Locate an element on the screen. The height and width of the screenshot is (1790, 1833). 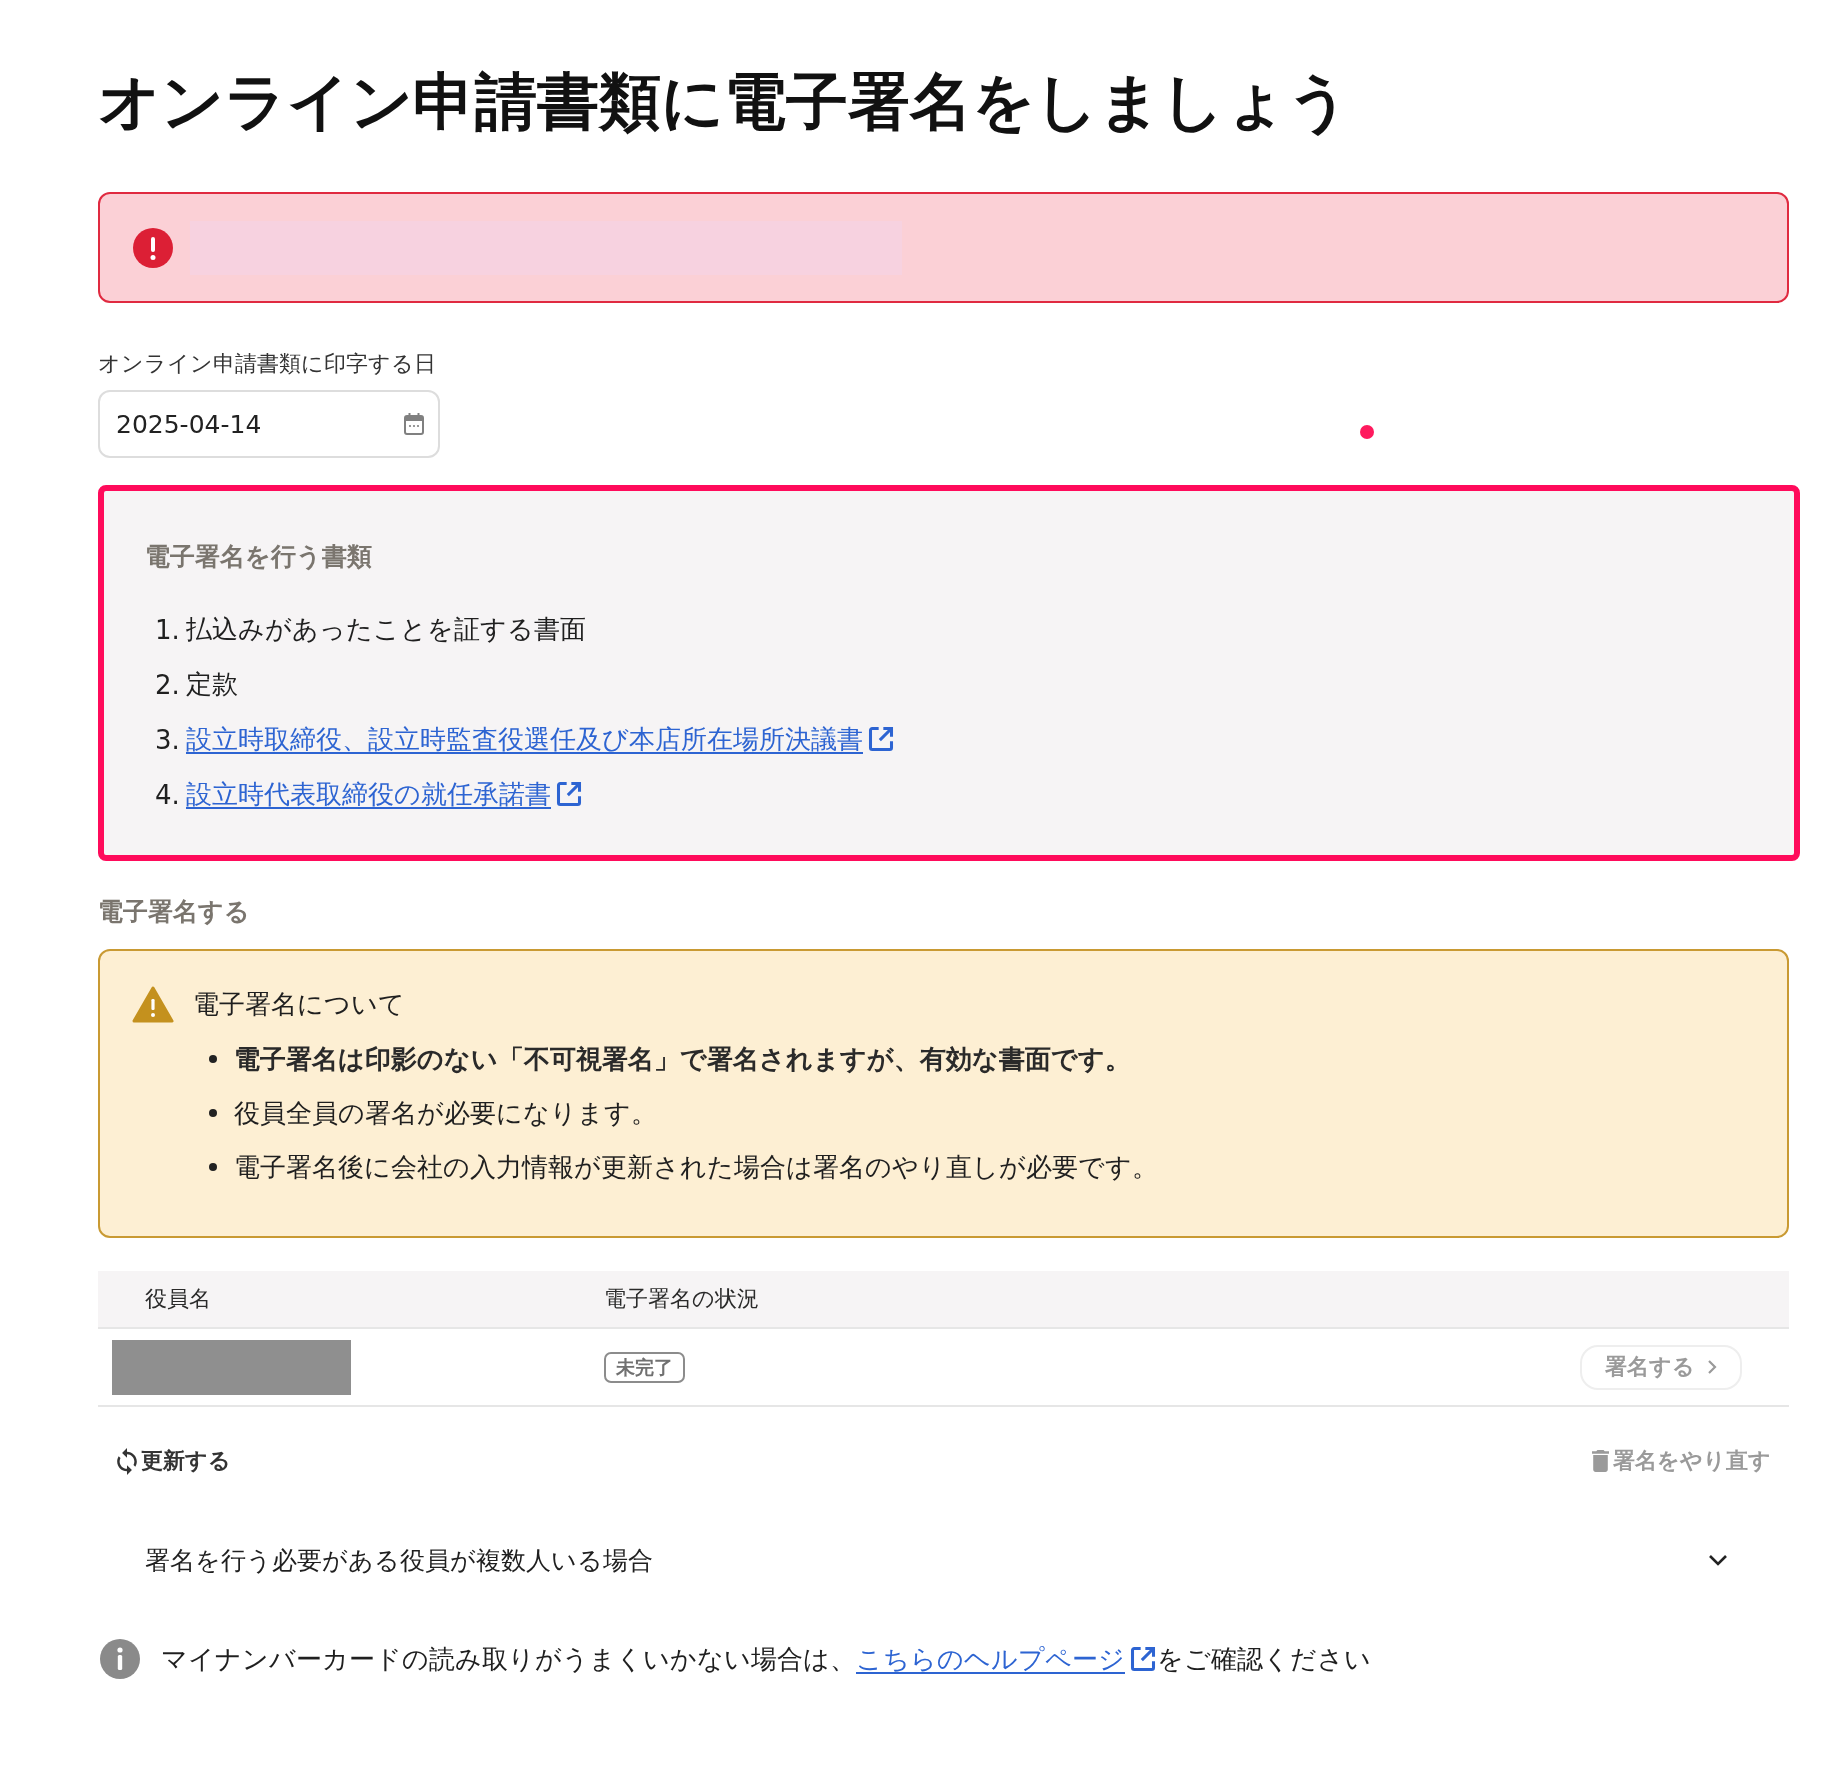
help-note: マイナンバーカードの読み取りがうまくいかない場合は、こちらのヘルプページ をご確認ください is located at coordinates (766, 1659).